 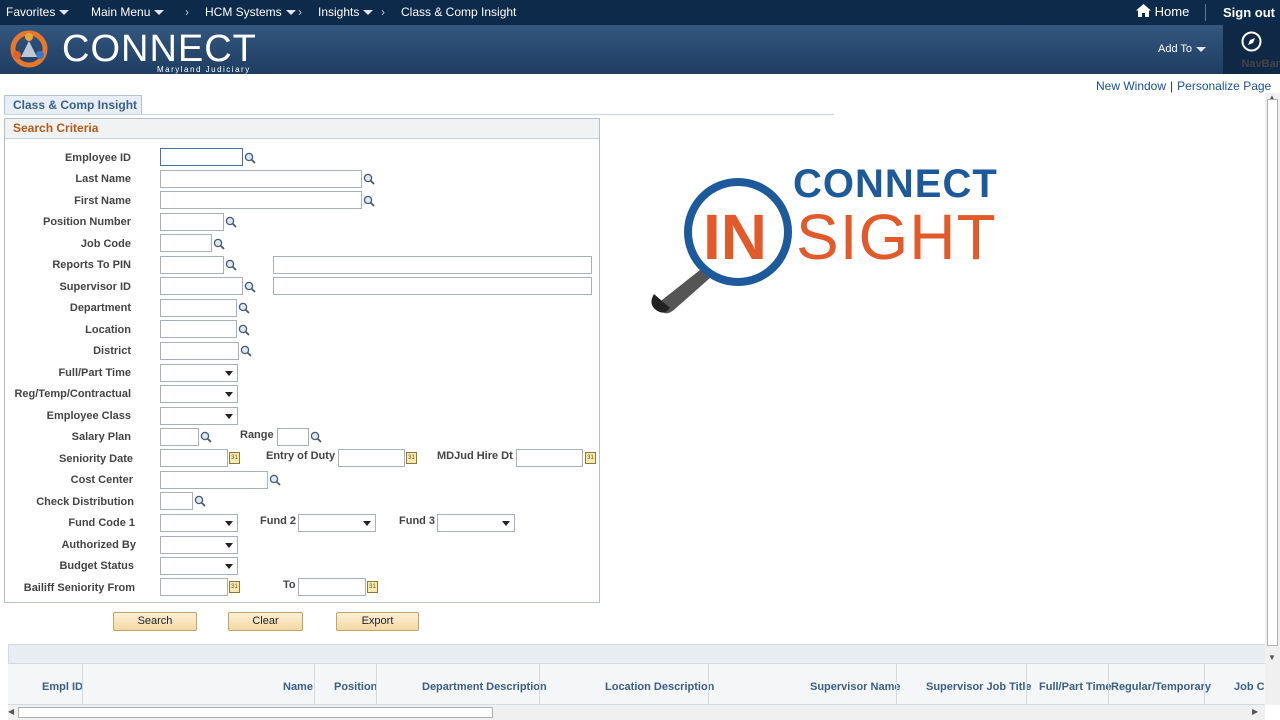 What do you see at coordinates (199, 416) in the screenshot?
I see `employee-class-select` at bounding box center [199, 416].